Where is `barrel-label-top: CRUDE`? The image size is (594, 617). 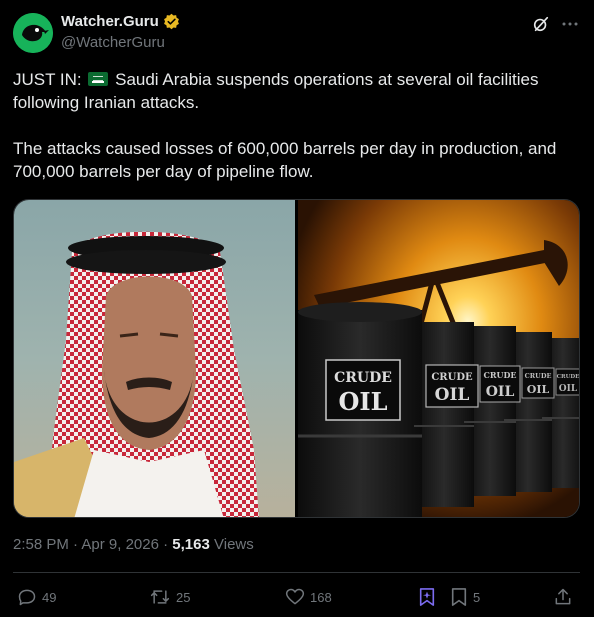 barrel-label-top: CRUDE is located at coordinates (363, 378).